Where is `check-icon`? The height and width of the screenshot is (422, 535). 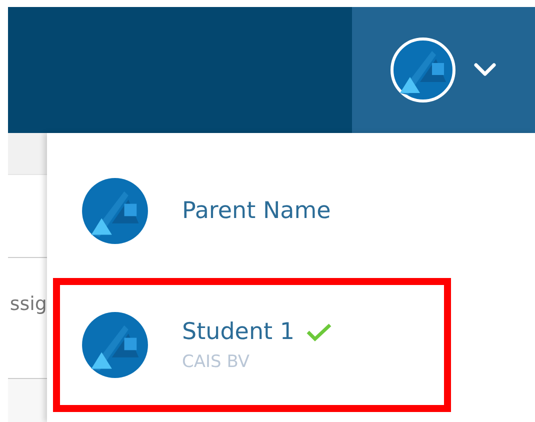
check-icon is located at coordinates (319, 332).